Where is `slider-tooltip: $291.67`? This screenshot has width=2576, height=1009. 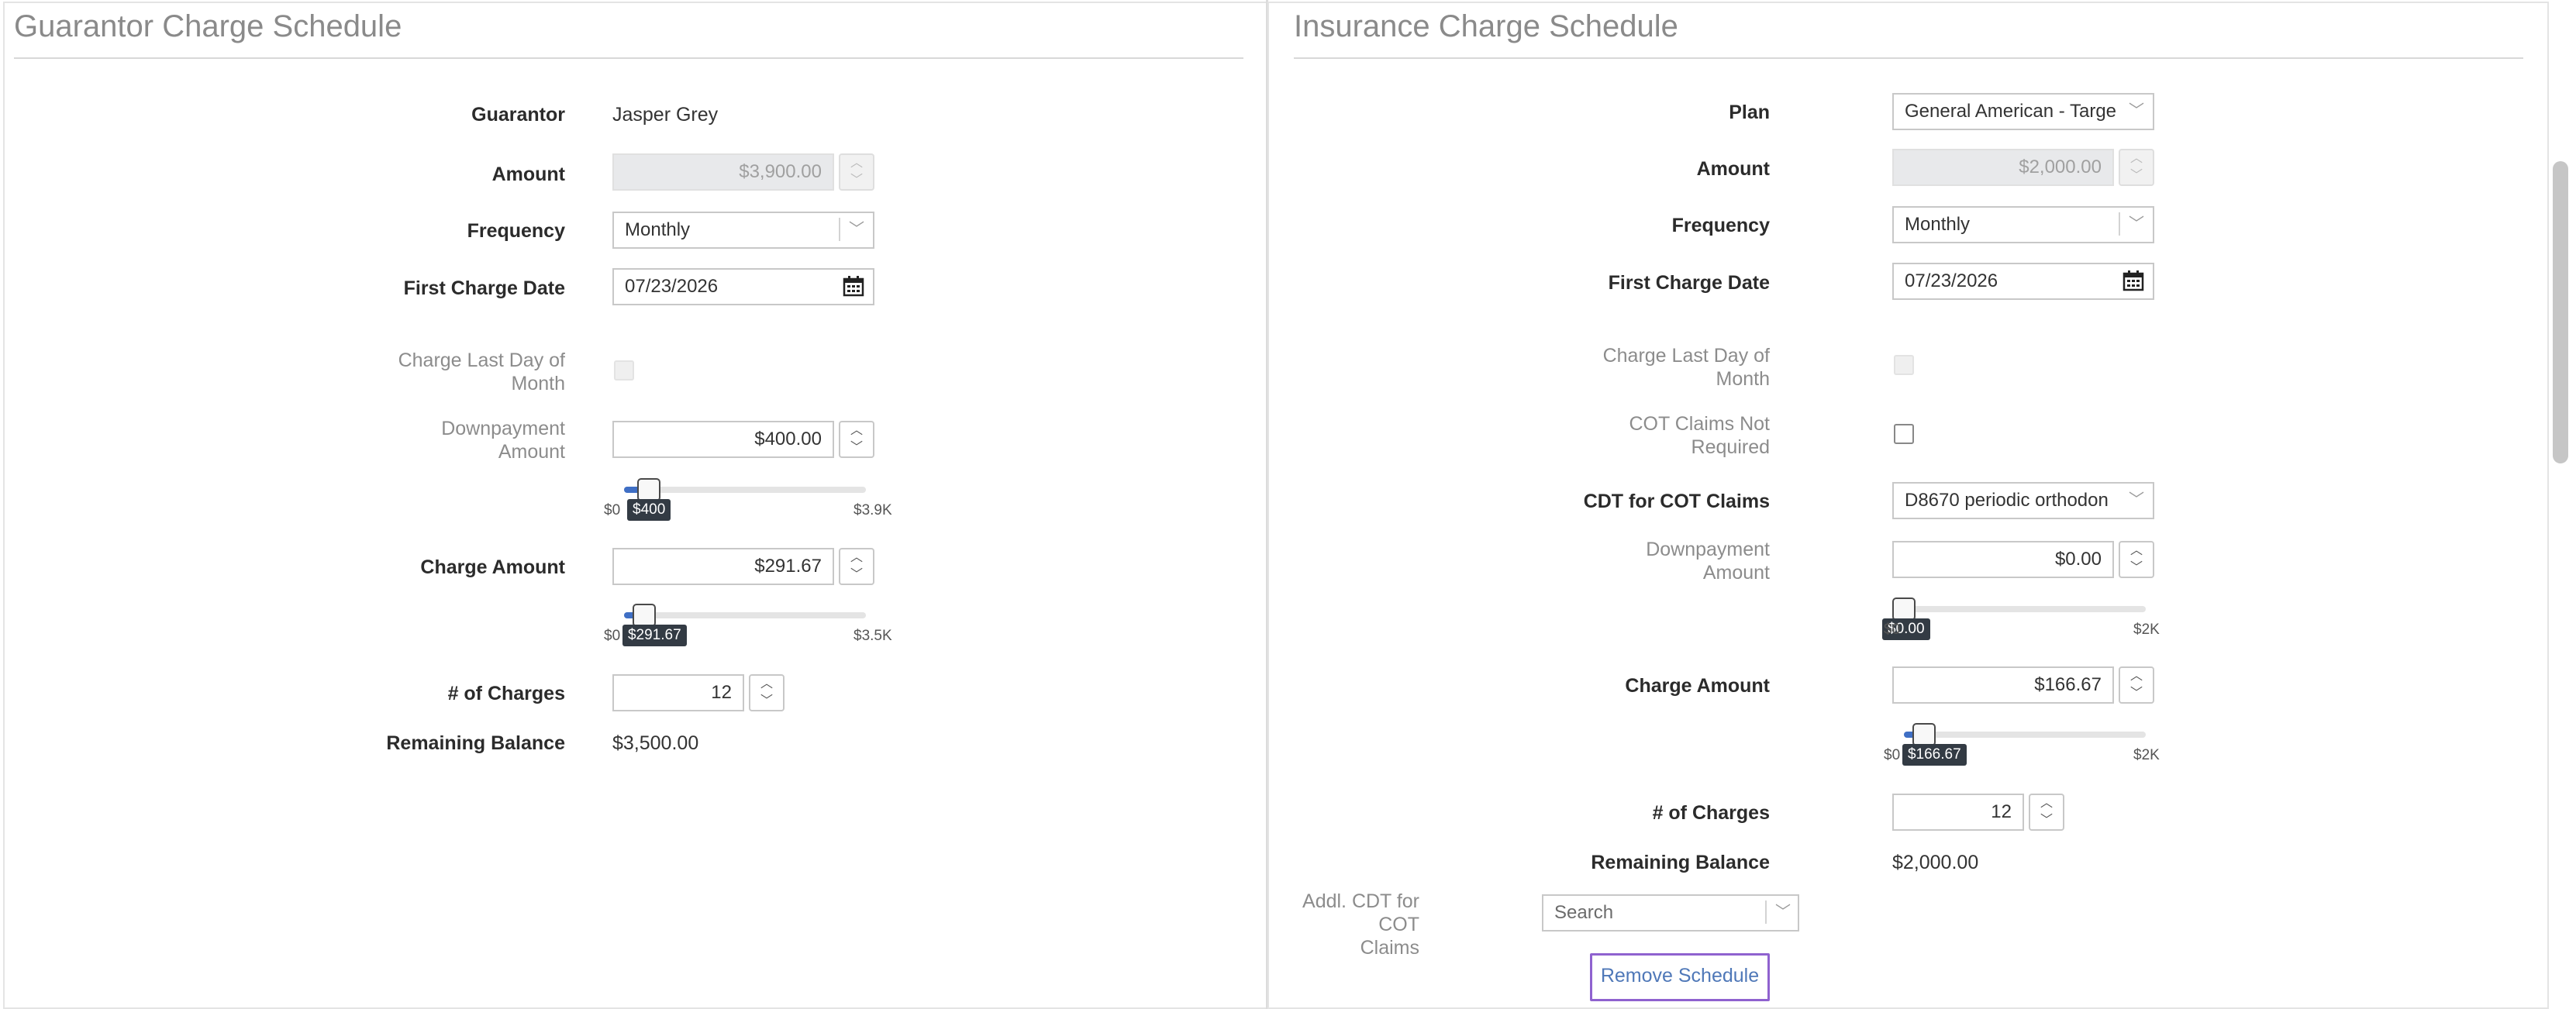 slider-tooltip: $291.67 is located at coordinates (654, 635).